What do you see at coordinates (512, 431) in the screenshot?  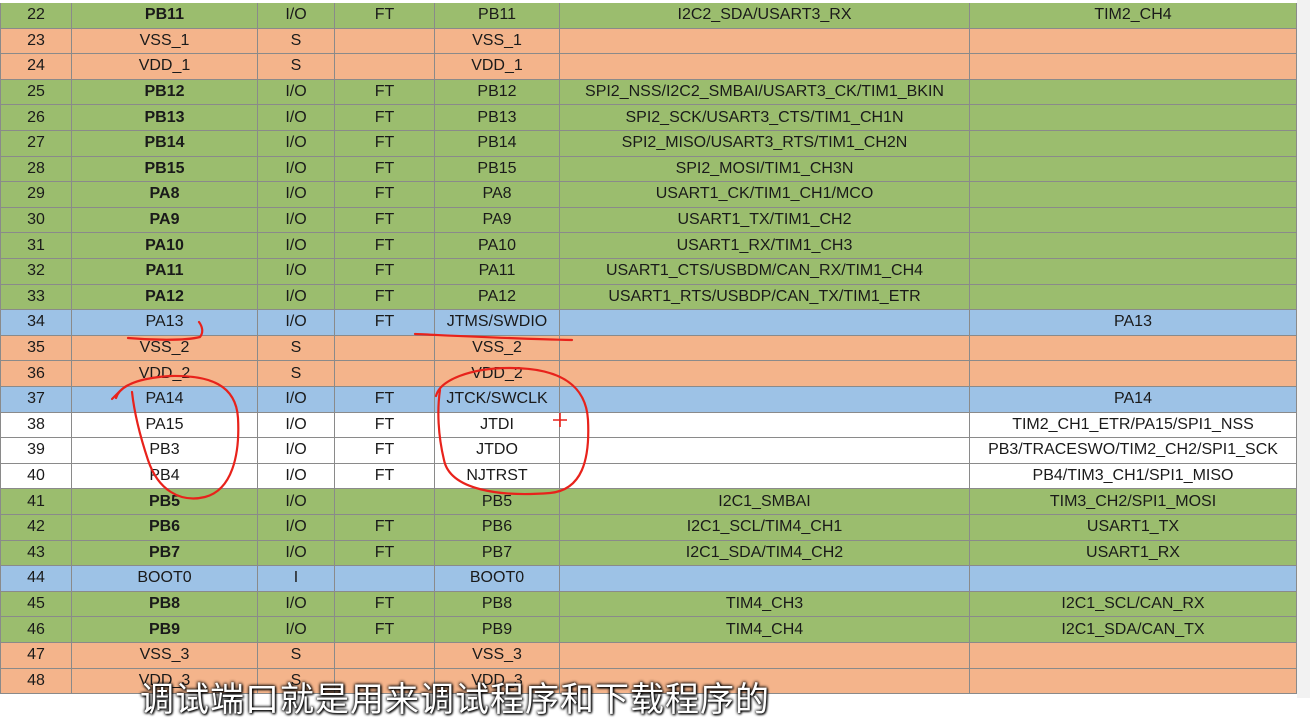 I see `circle-right-pins` at bounding box center [512, 431].